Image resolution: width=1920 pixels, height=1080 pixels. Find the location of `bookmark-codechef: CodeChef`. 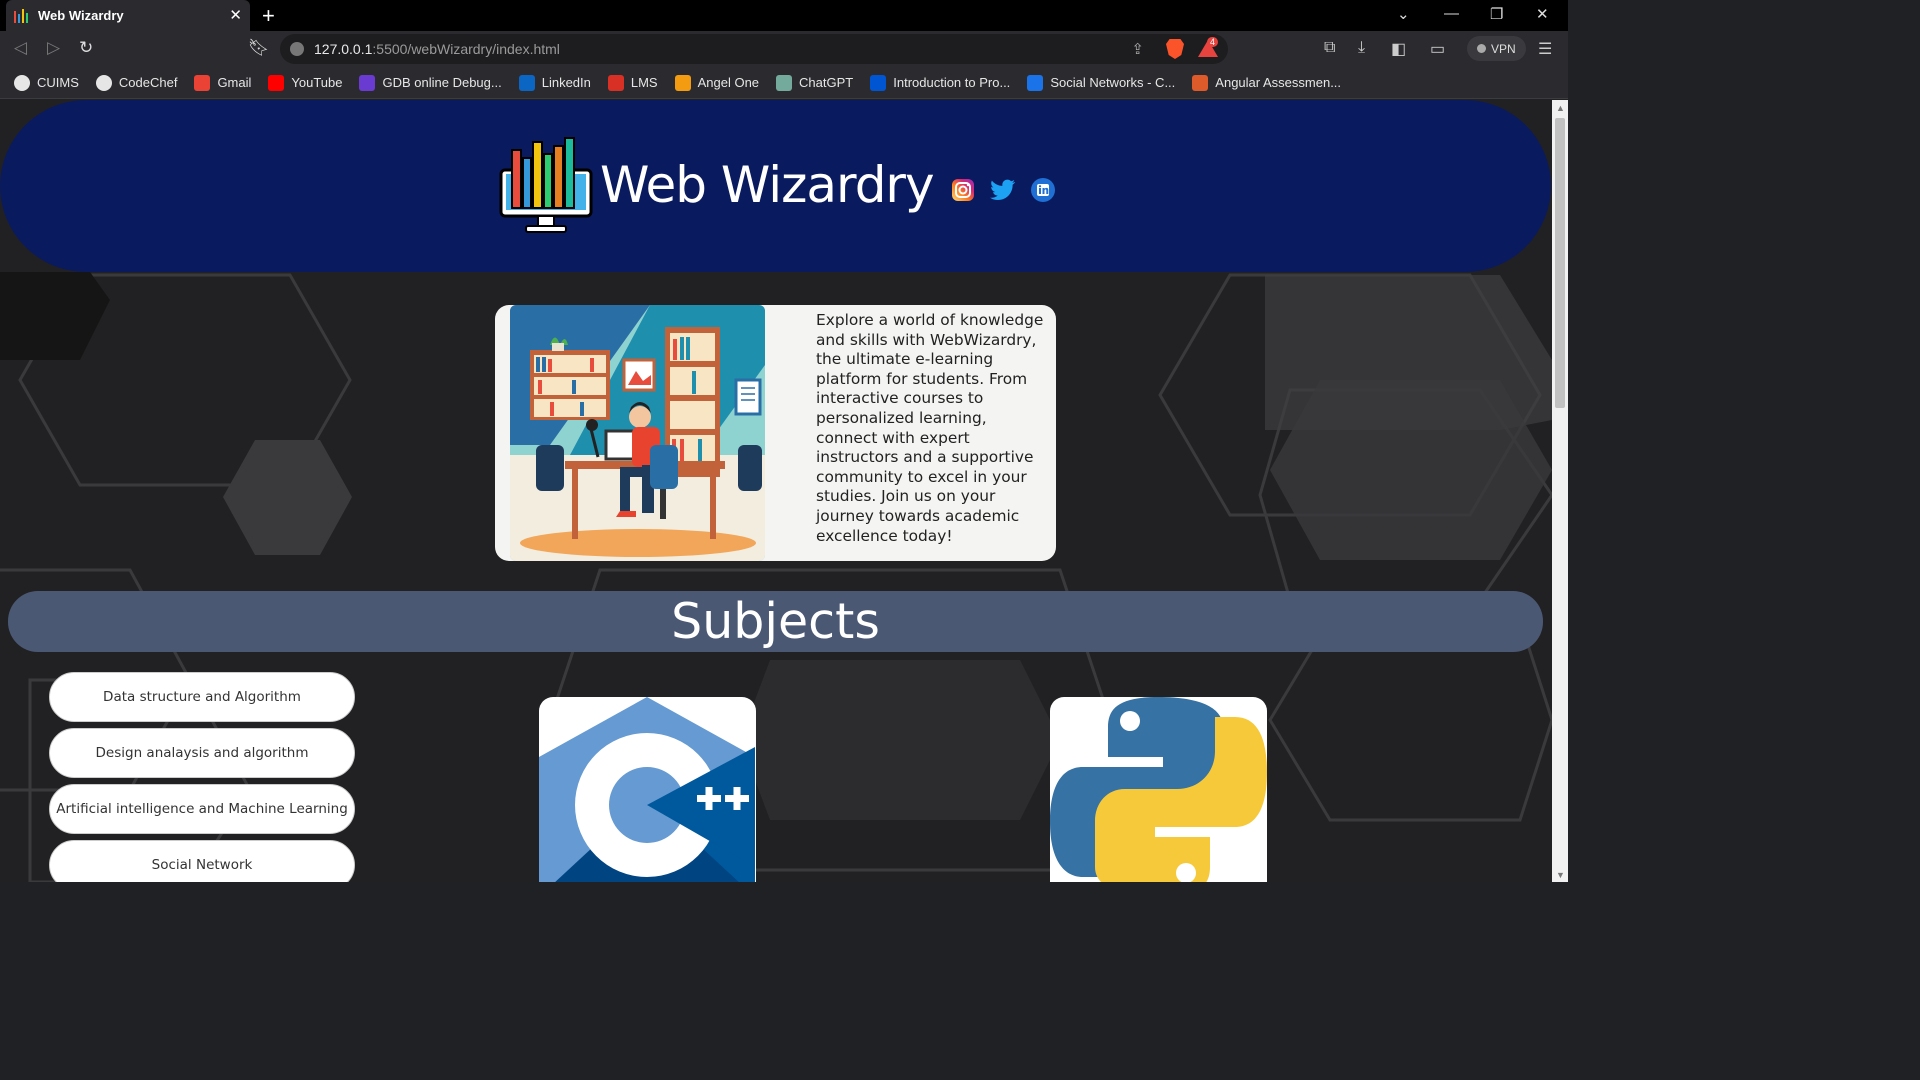

bookmark-codechef: CodeChef is located at coordinates (136, 82).